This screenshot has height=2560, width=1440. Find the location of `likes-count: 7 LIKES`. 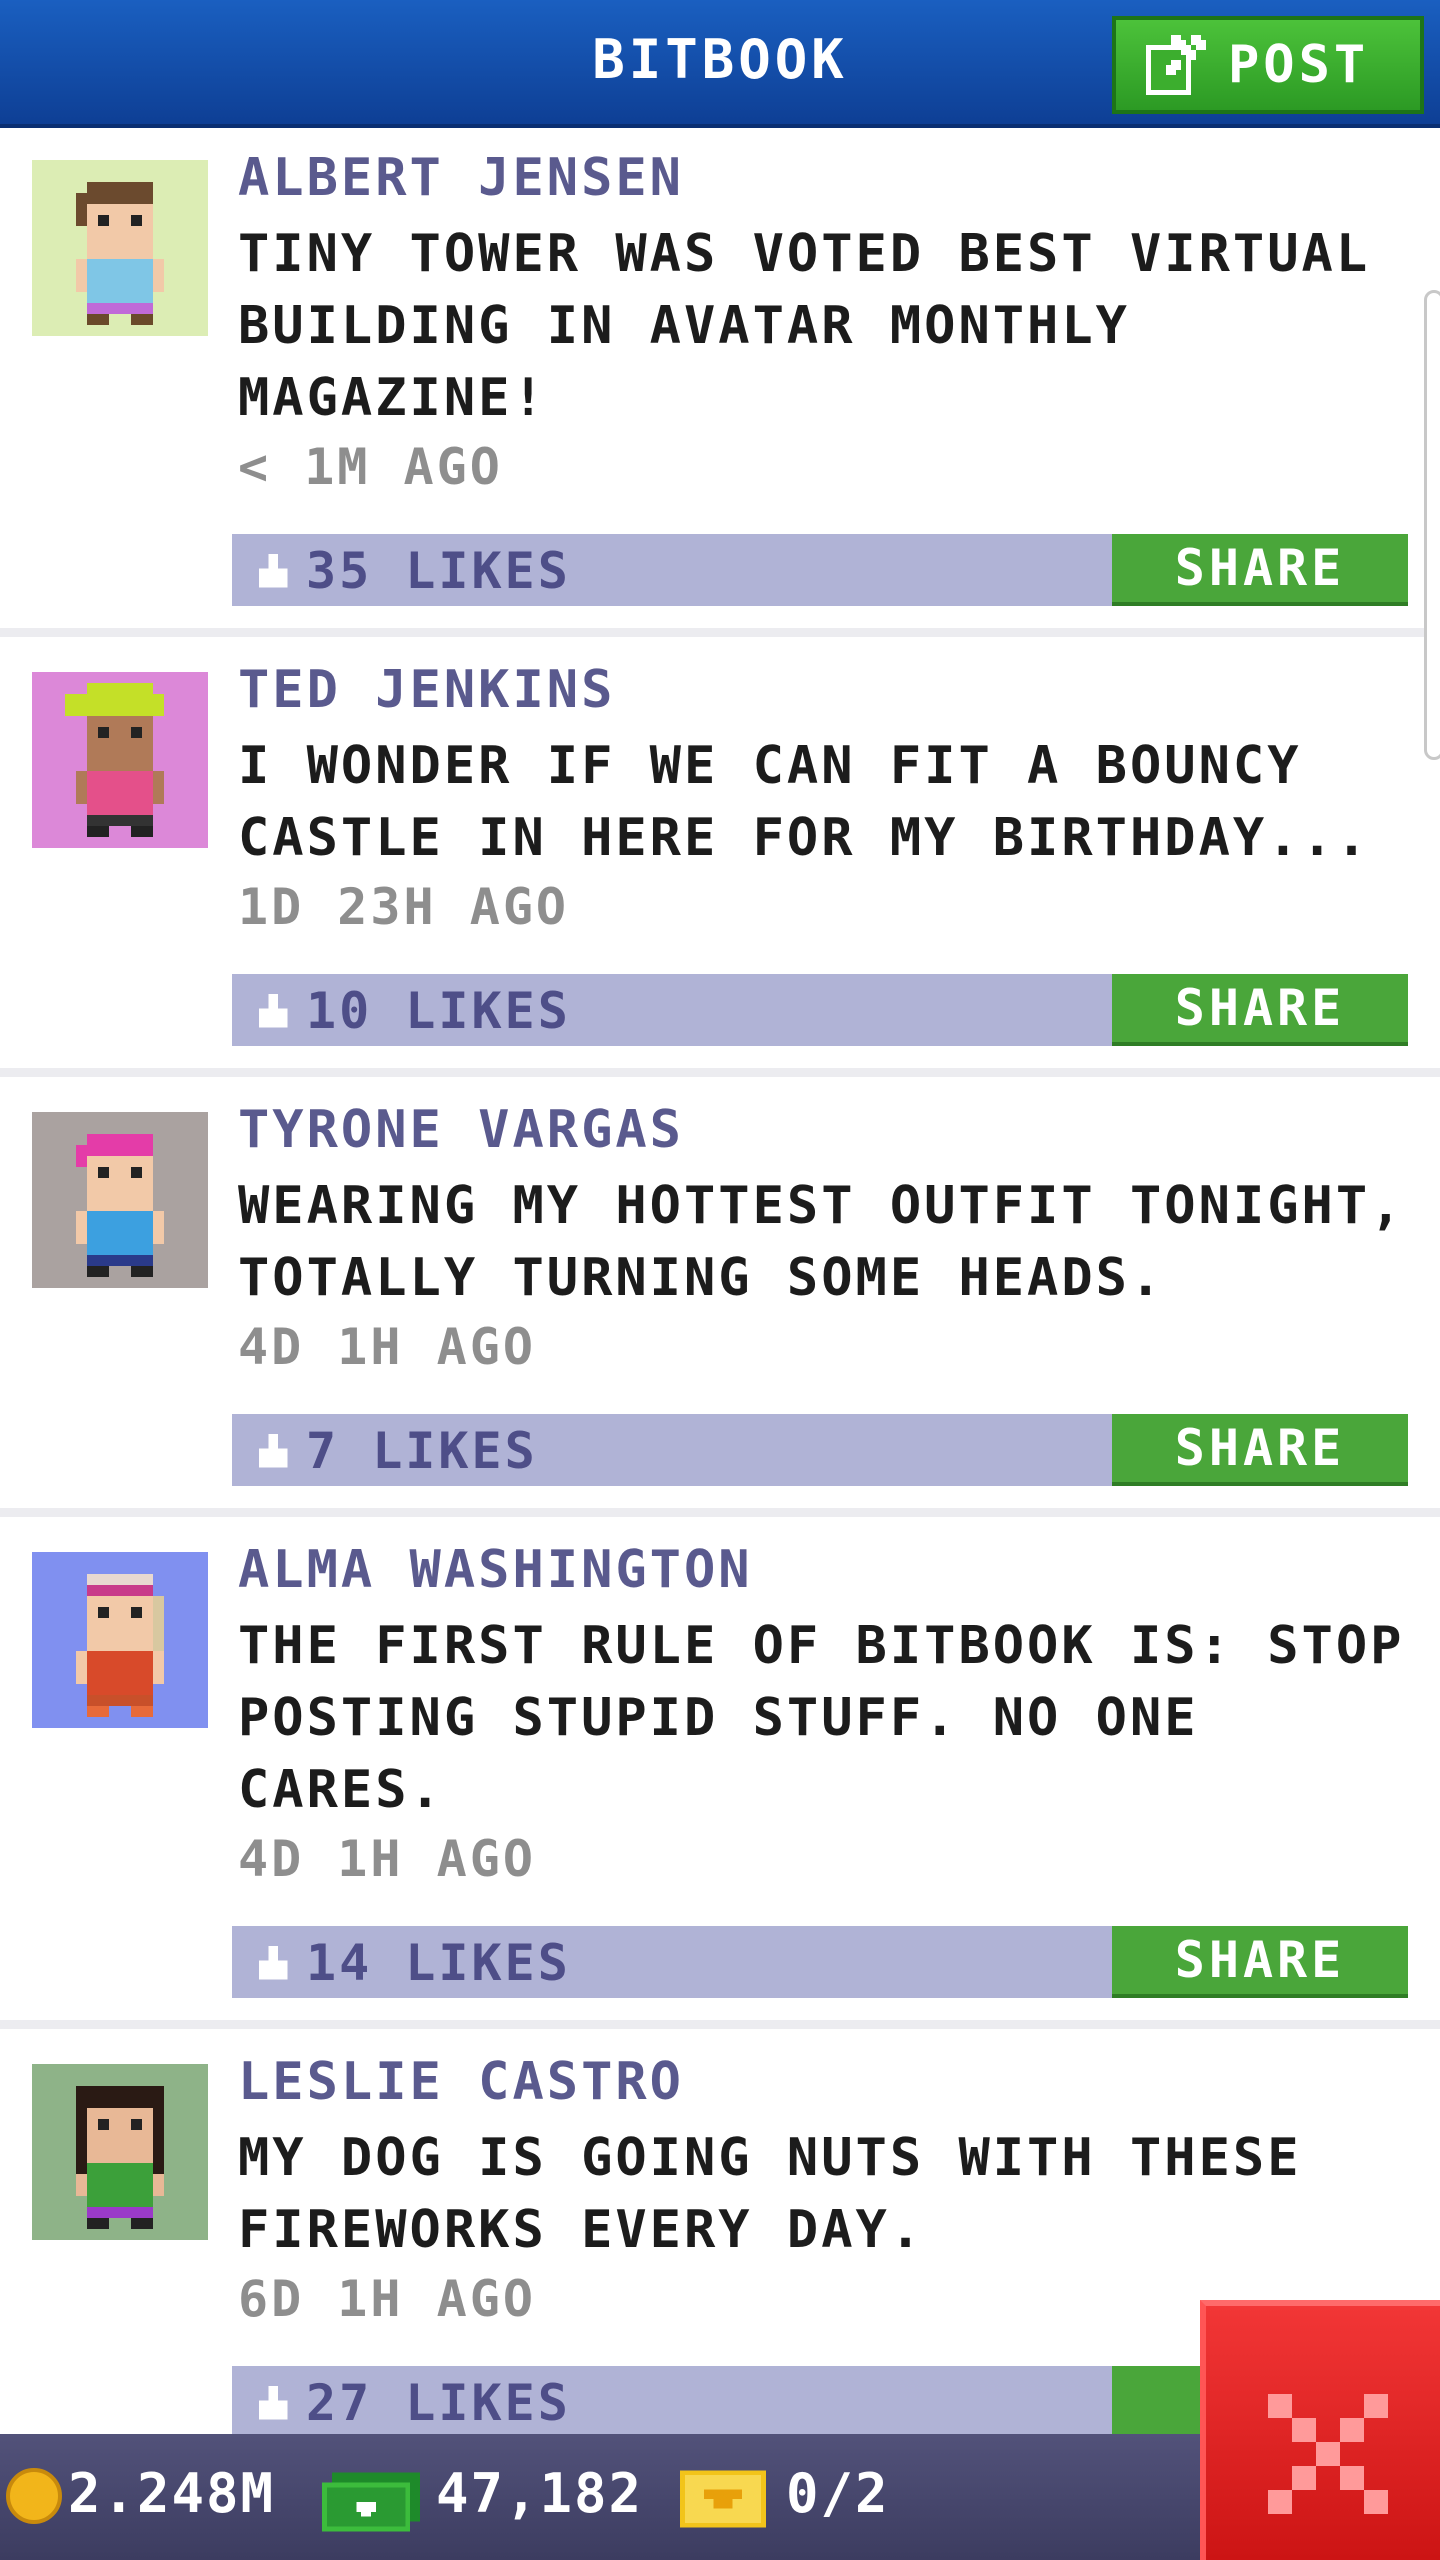

likes-count: 7 LIKES is located at coordinates (422, 1451).